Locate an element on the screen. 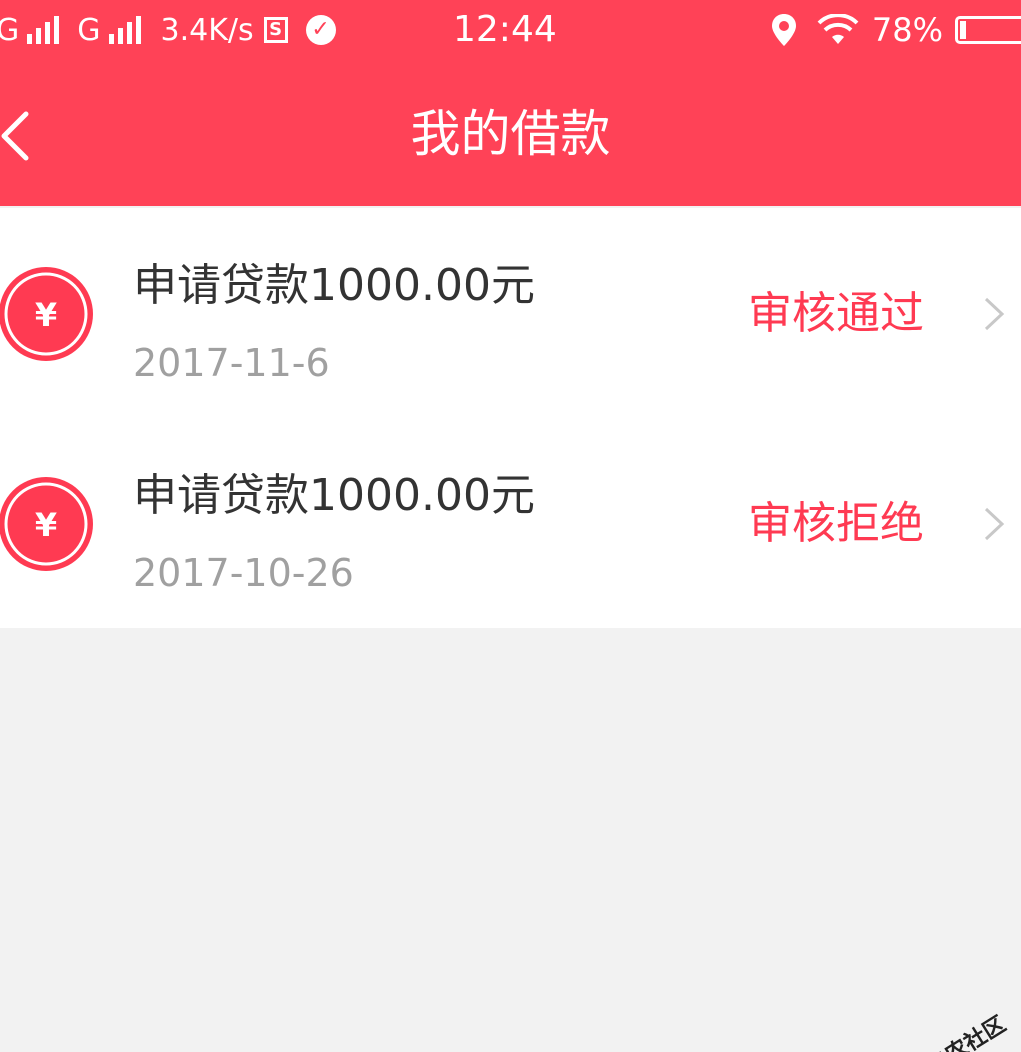 The image size is (1021, 1052). nav-bar: 我的借款 is located at coordinates (510, 134).